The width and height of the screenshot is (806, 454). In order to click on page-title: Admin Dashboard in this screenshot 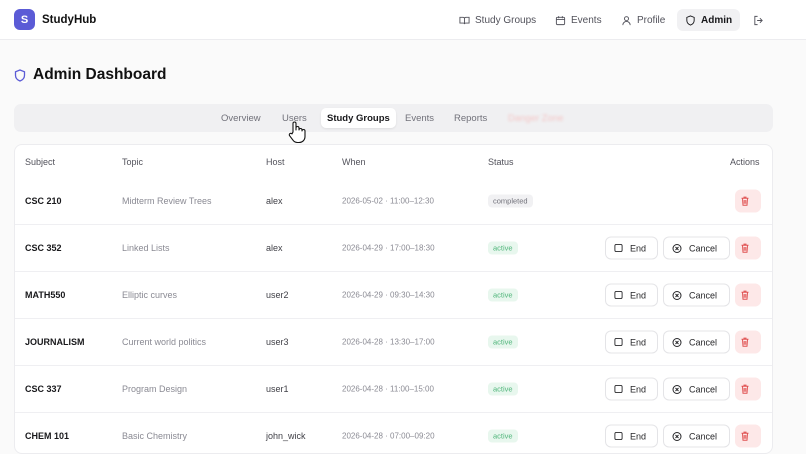, I will do `click(90, 75)`.